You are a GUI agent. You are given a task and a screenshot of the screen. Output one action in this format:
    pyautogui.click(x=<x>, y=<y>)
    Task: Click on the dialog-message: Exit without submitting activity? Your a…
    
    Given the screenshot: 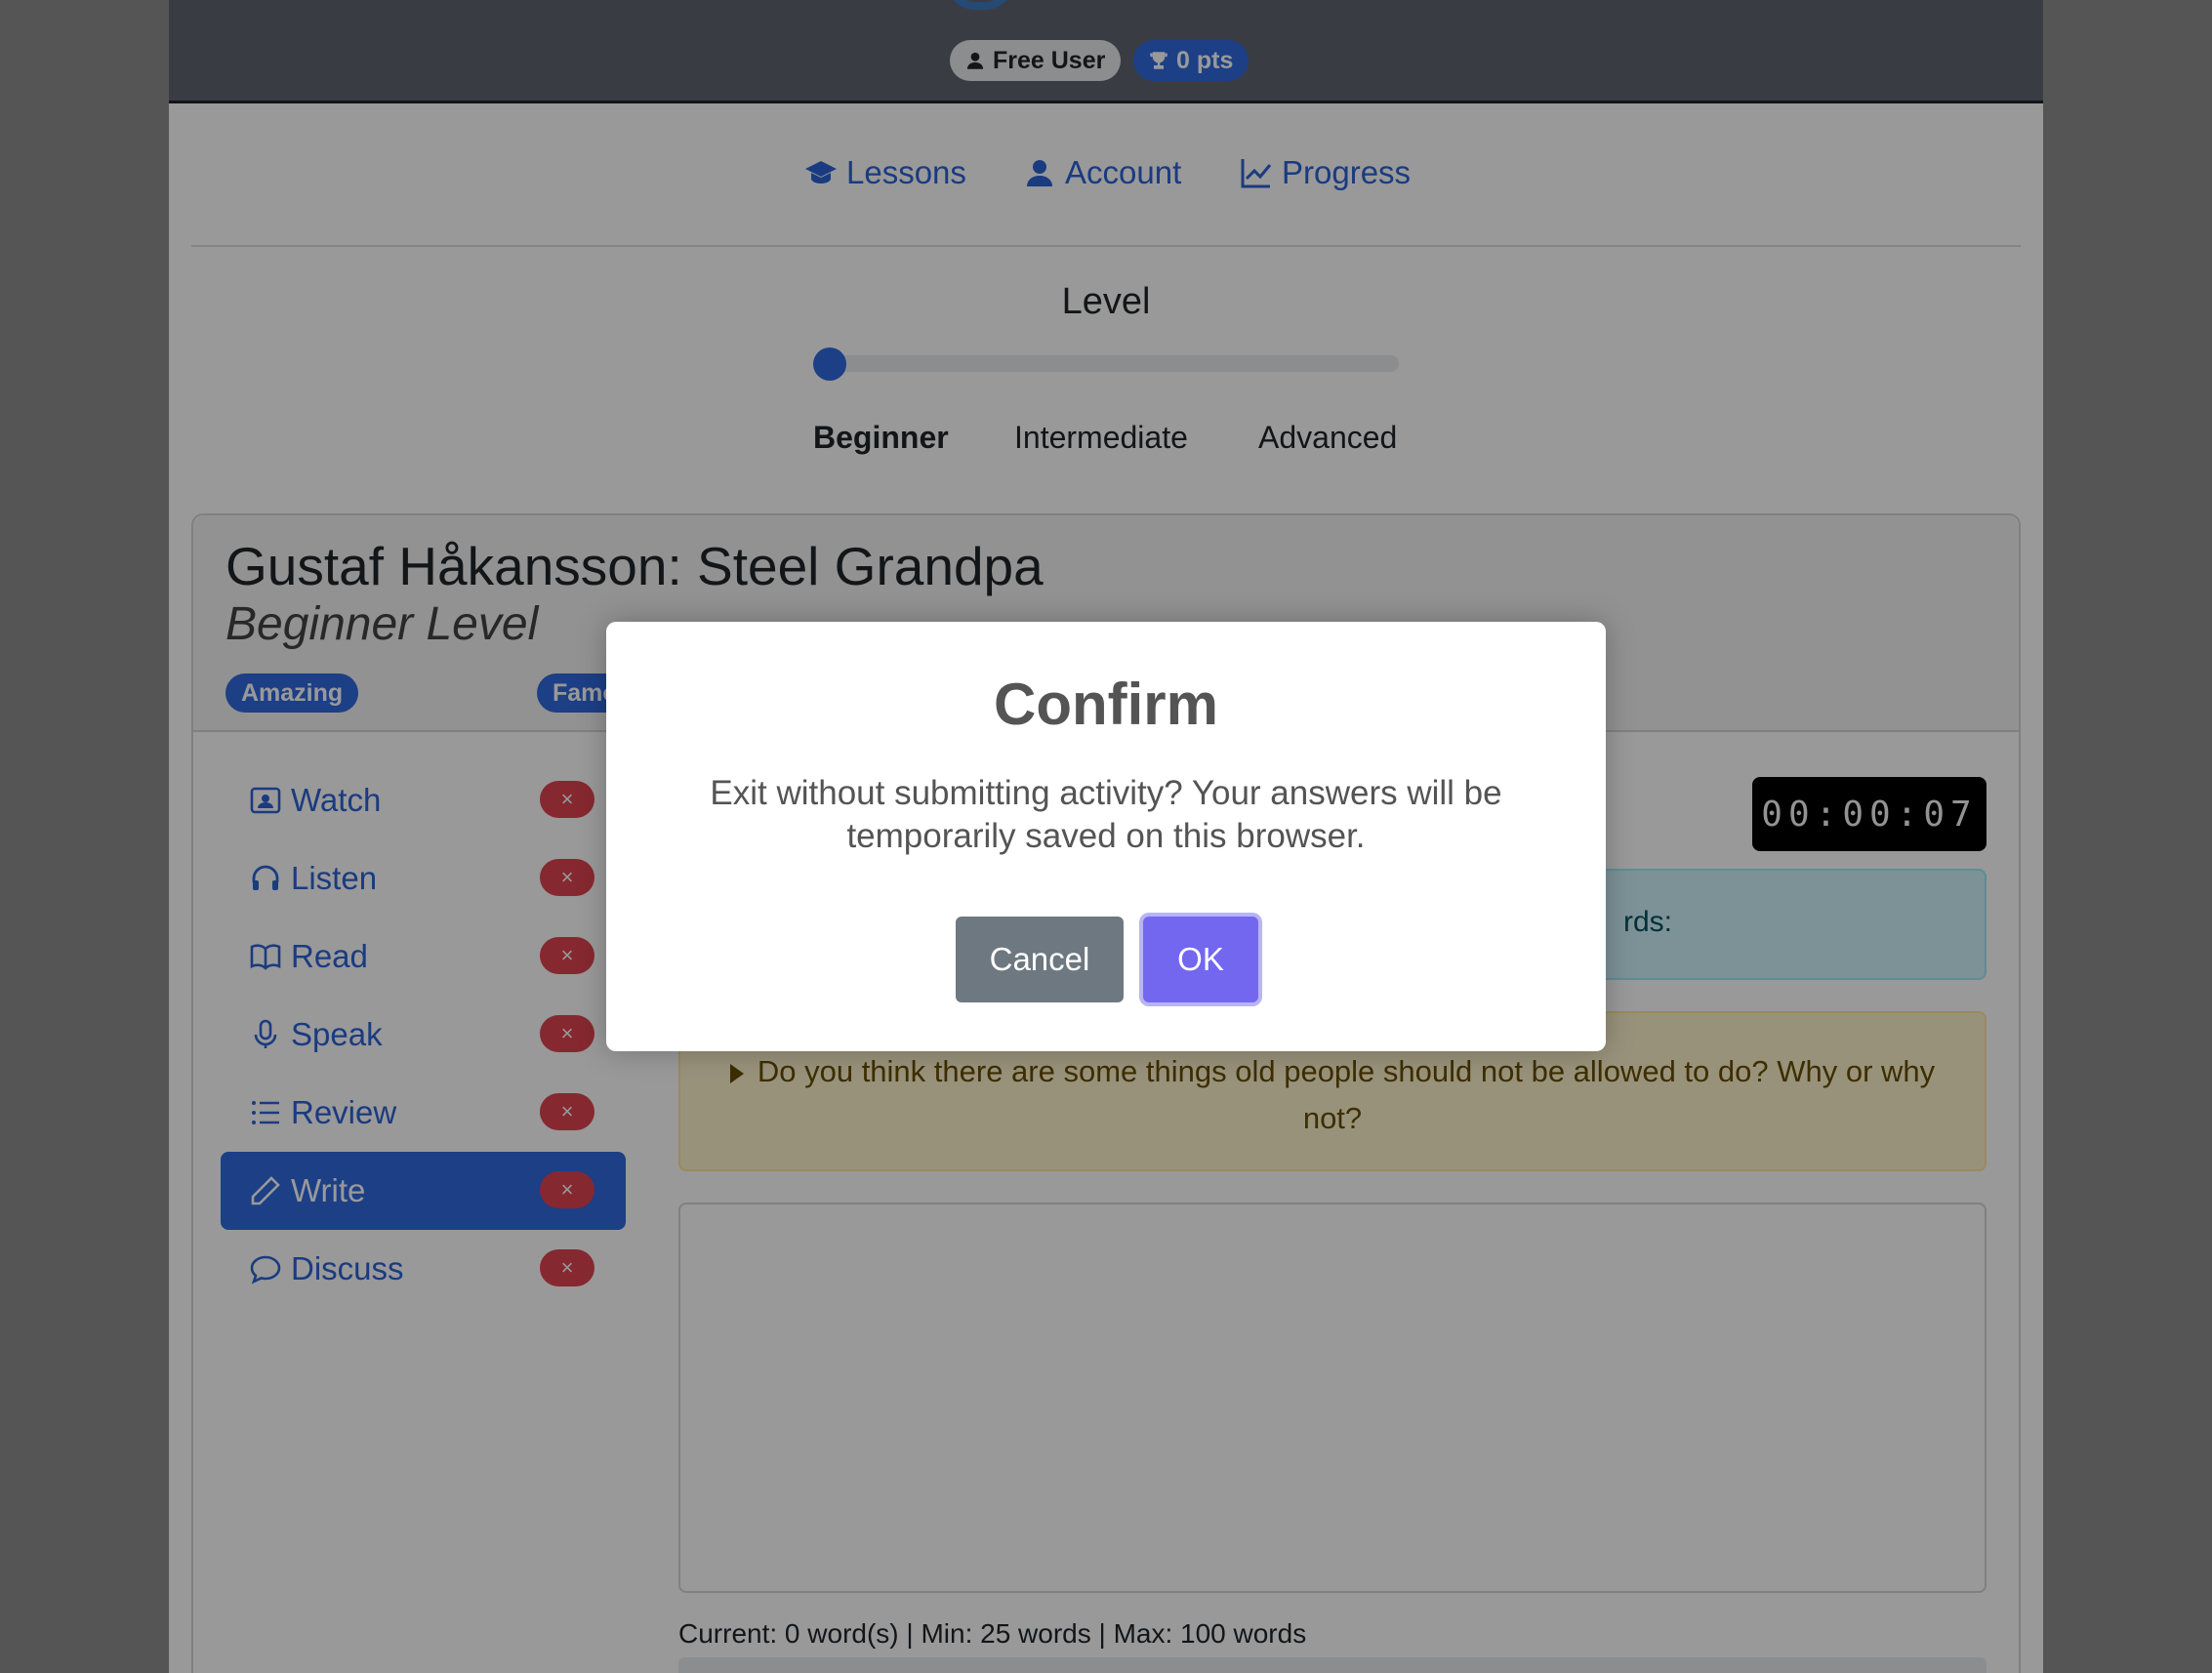 What is the action you would take?
    pyautogui.click(x=1106, y=815)
    